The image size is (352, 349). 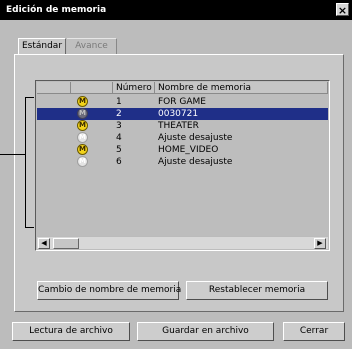 I want to click on callout-bracket, so click(x=29, y=162).